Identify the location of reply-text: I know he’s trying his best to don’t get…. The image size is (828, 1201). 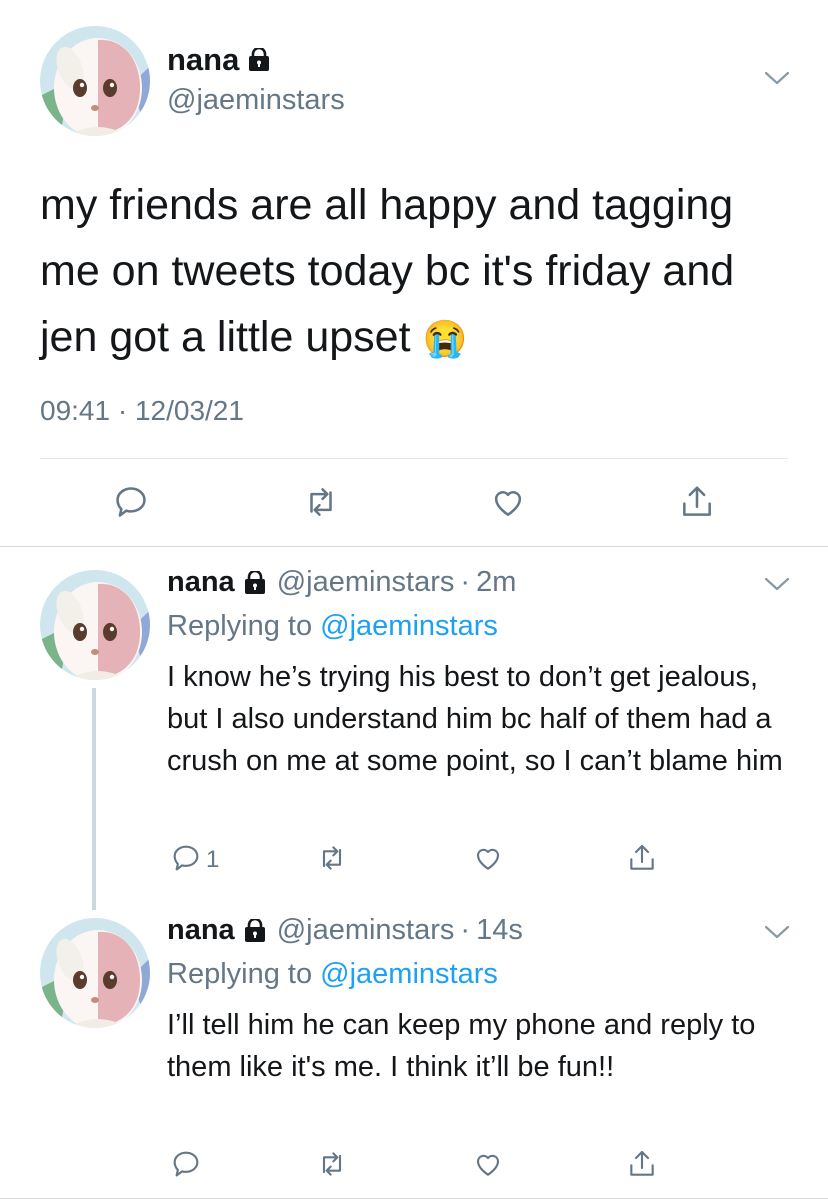
(475, 719).